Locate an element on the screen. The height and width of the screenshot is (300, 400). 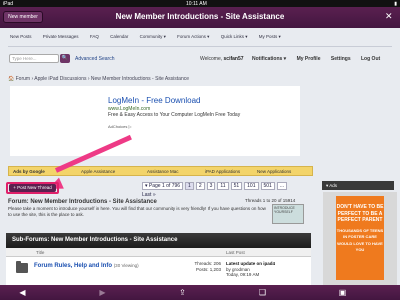
welcome-prefix: Welcome, is located at coordinates (211, 59).